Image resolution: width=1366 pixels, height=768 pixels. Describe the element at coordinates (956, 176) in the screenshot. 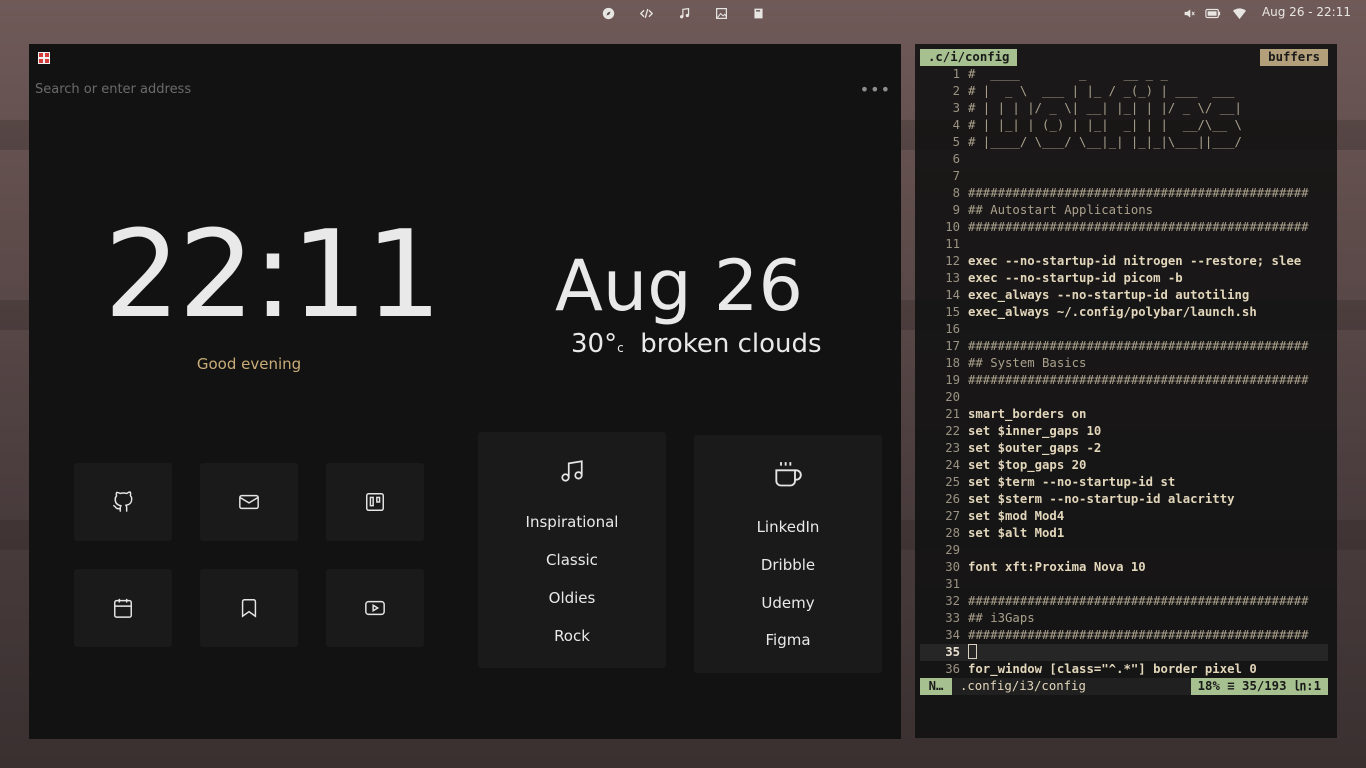

I see `line-number: 7` at that location.